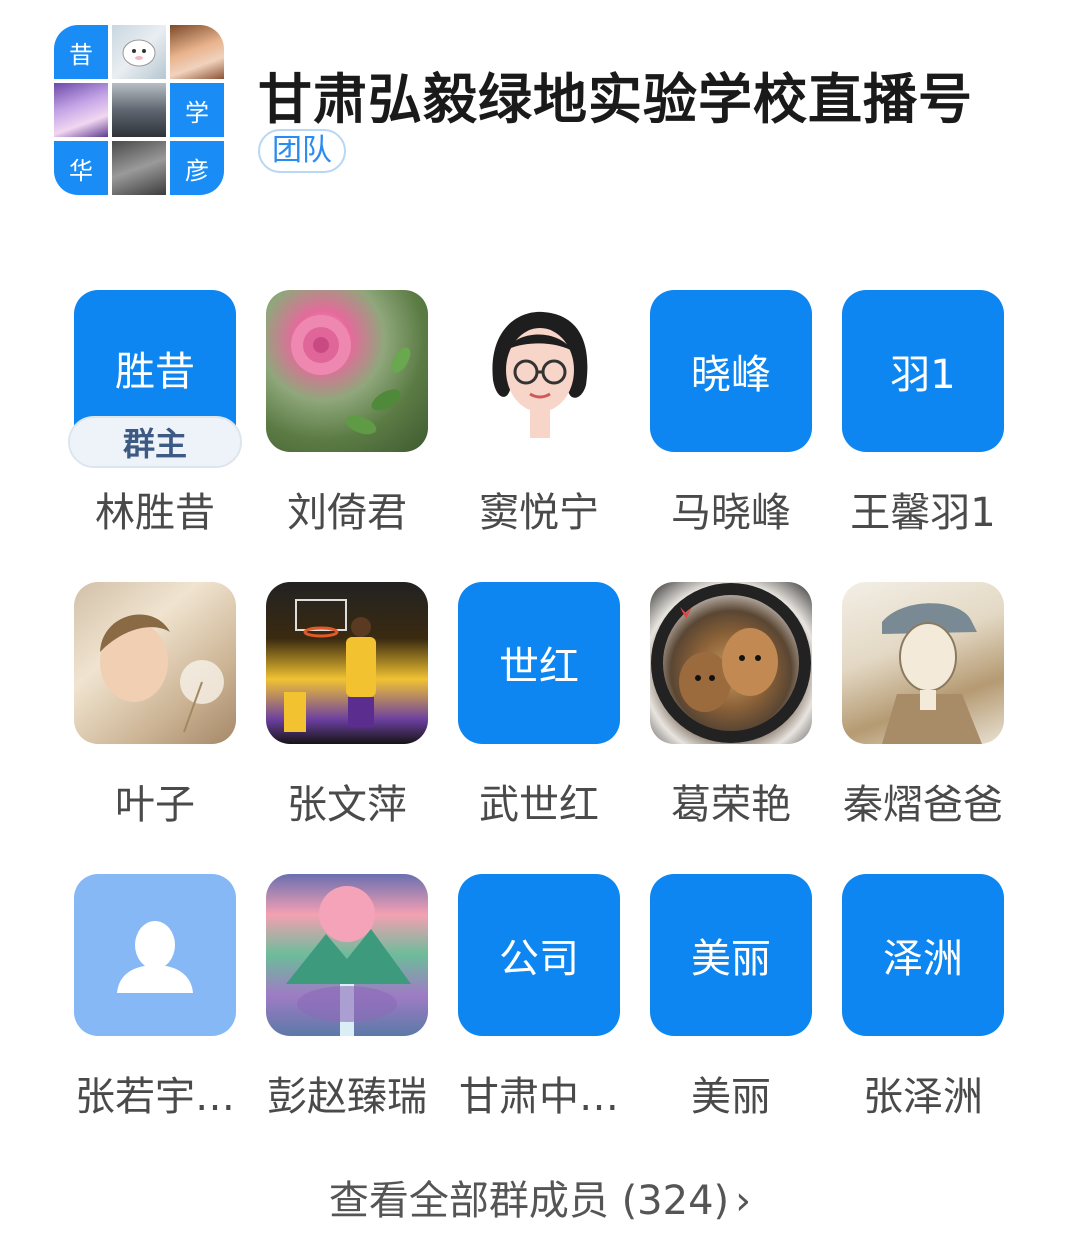  I want to click on view-all-members-link: 查看全部群成员 (324) ›, so click(540, 1197).